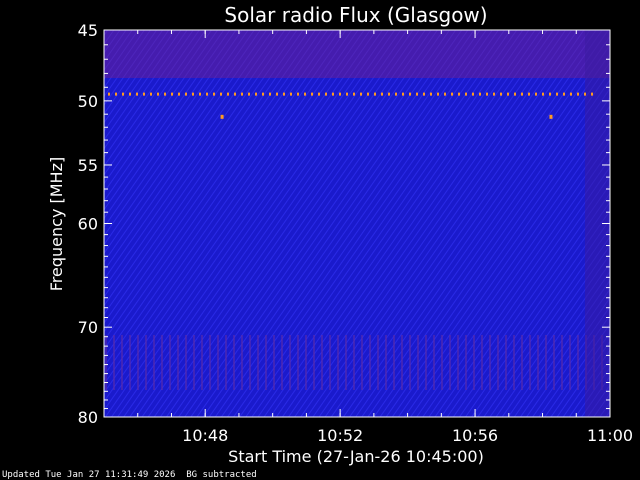  What do you see at coordinates (88, 327) in the screenshot?
I see `y-tick-label: 70` at bounding box center [88, 327].